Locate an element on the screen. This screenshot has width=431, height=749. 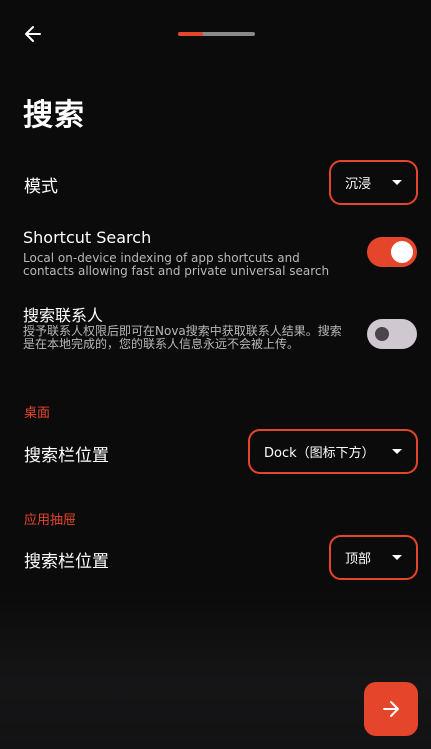
mode-dropdown-value: 沉浸 is located at coordinates (358, 184).